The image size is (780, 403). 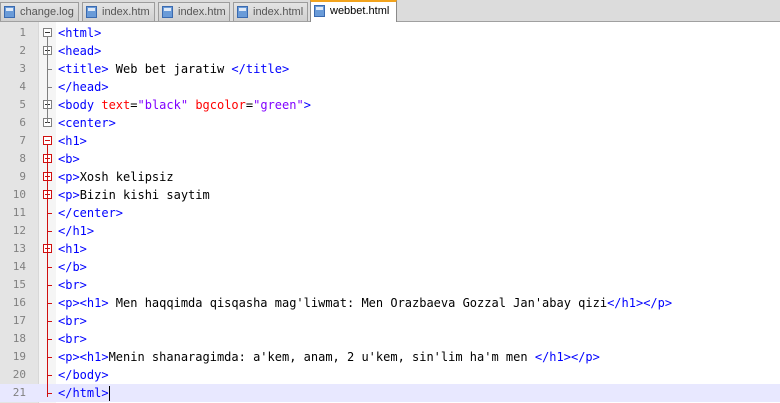 I want to click on code-line: 1 <html>, so click(x=390, y=33).